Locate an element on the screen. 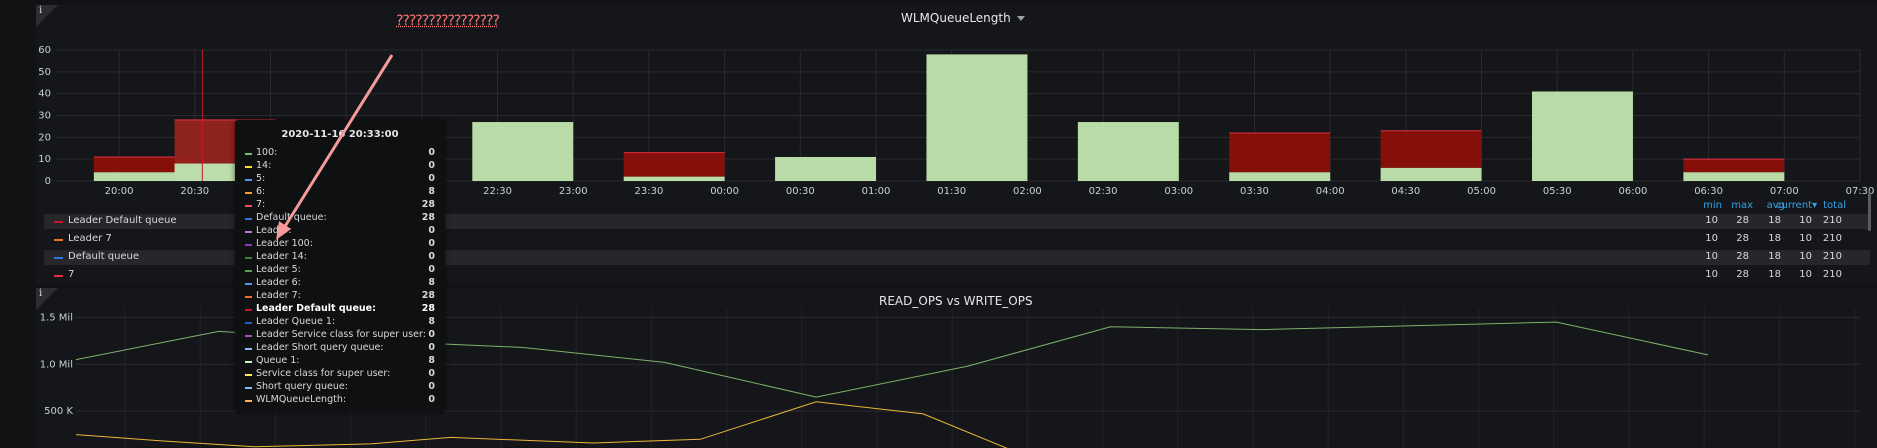 This screenshot has height=448, width=1877. x-tick-label: 22:30 is located at coordinates (497, 191).